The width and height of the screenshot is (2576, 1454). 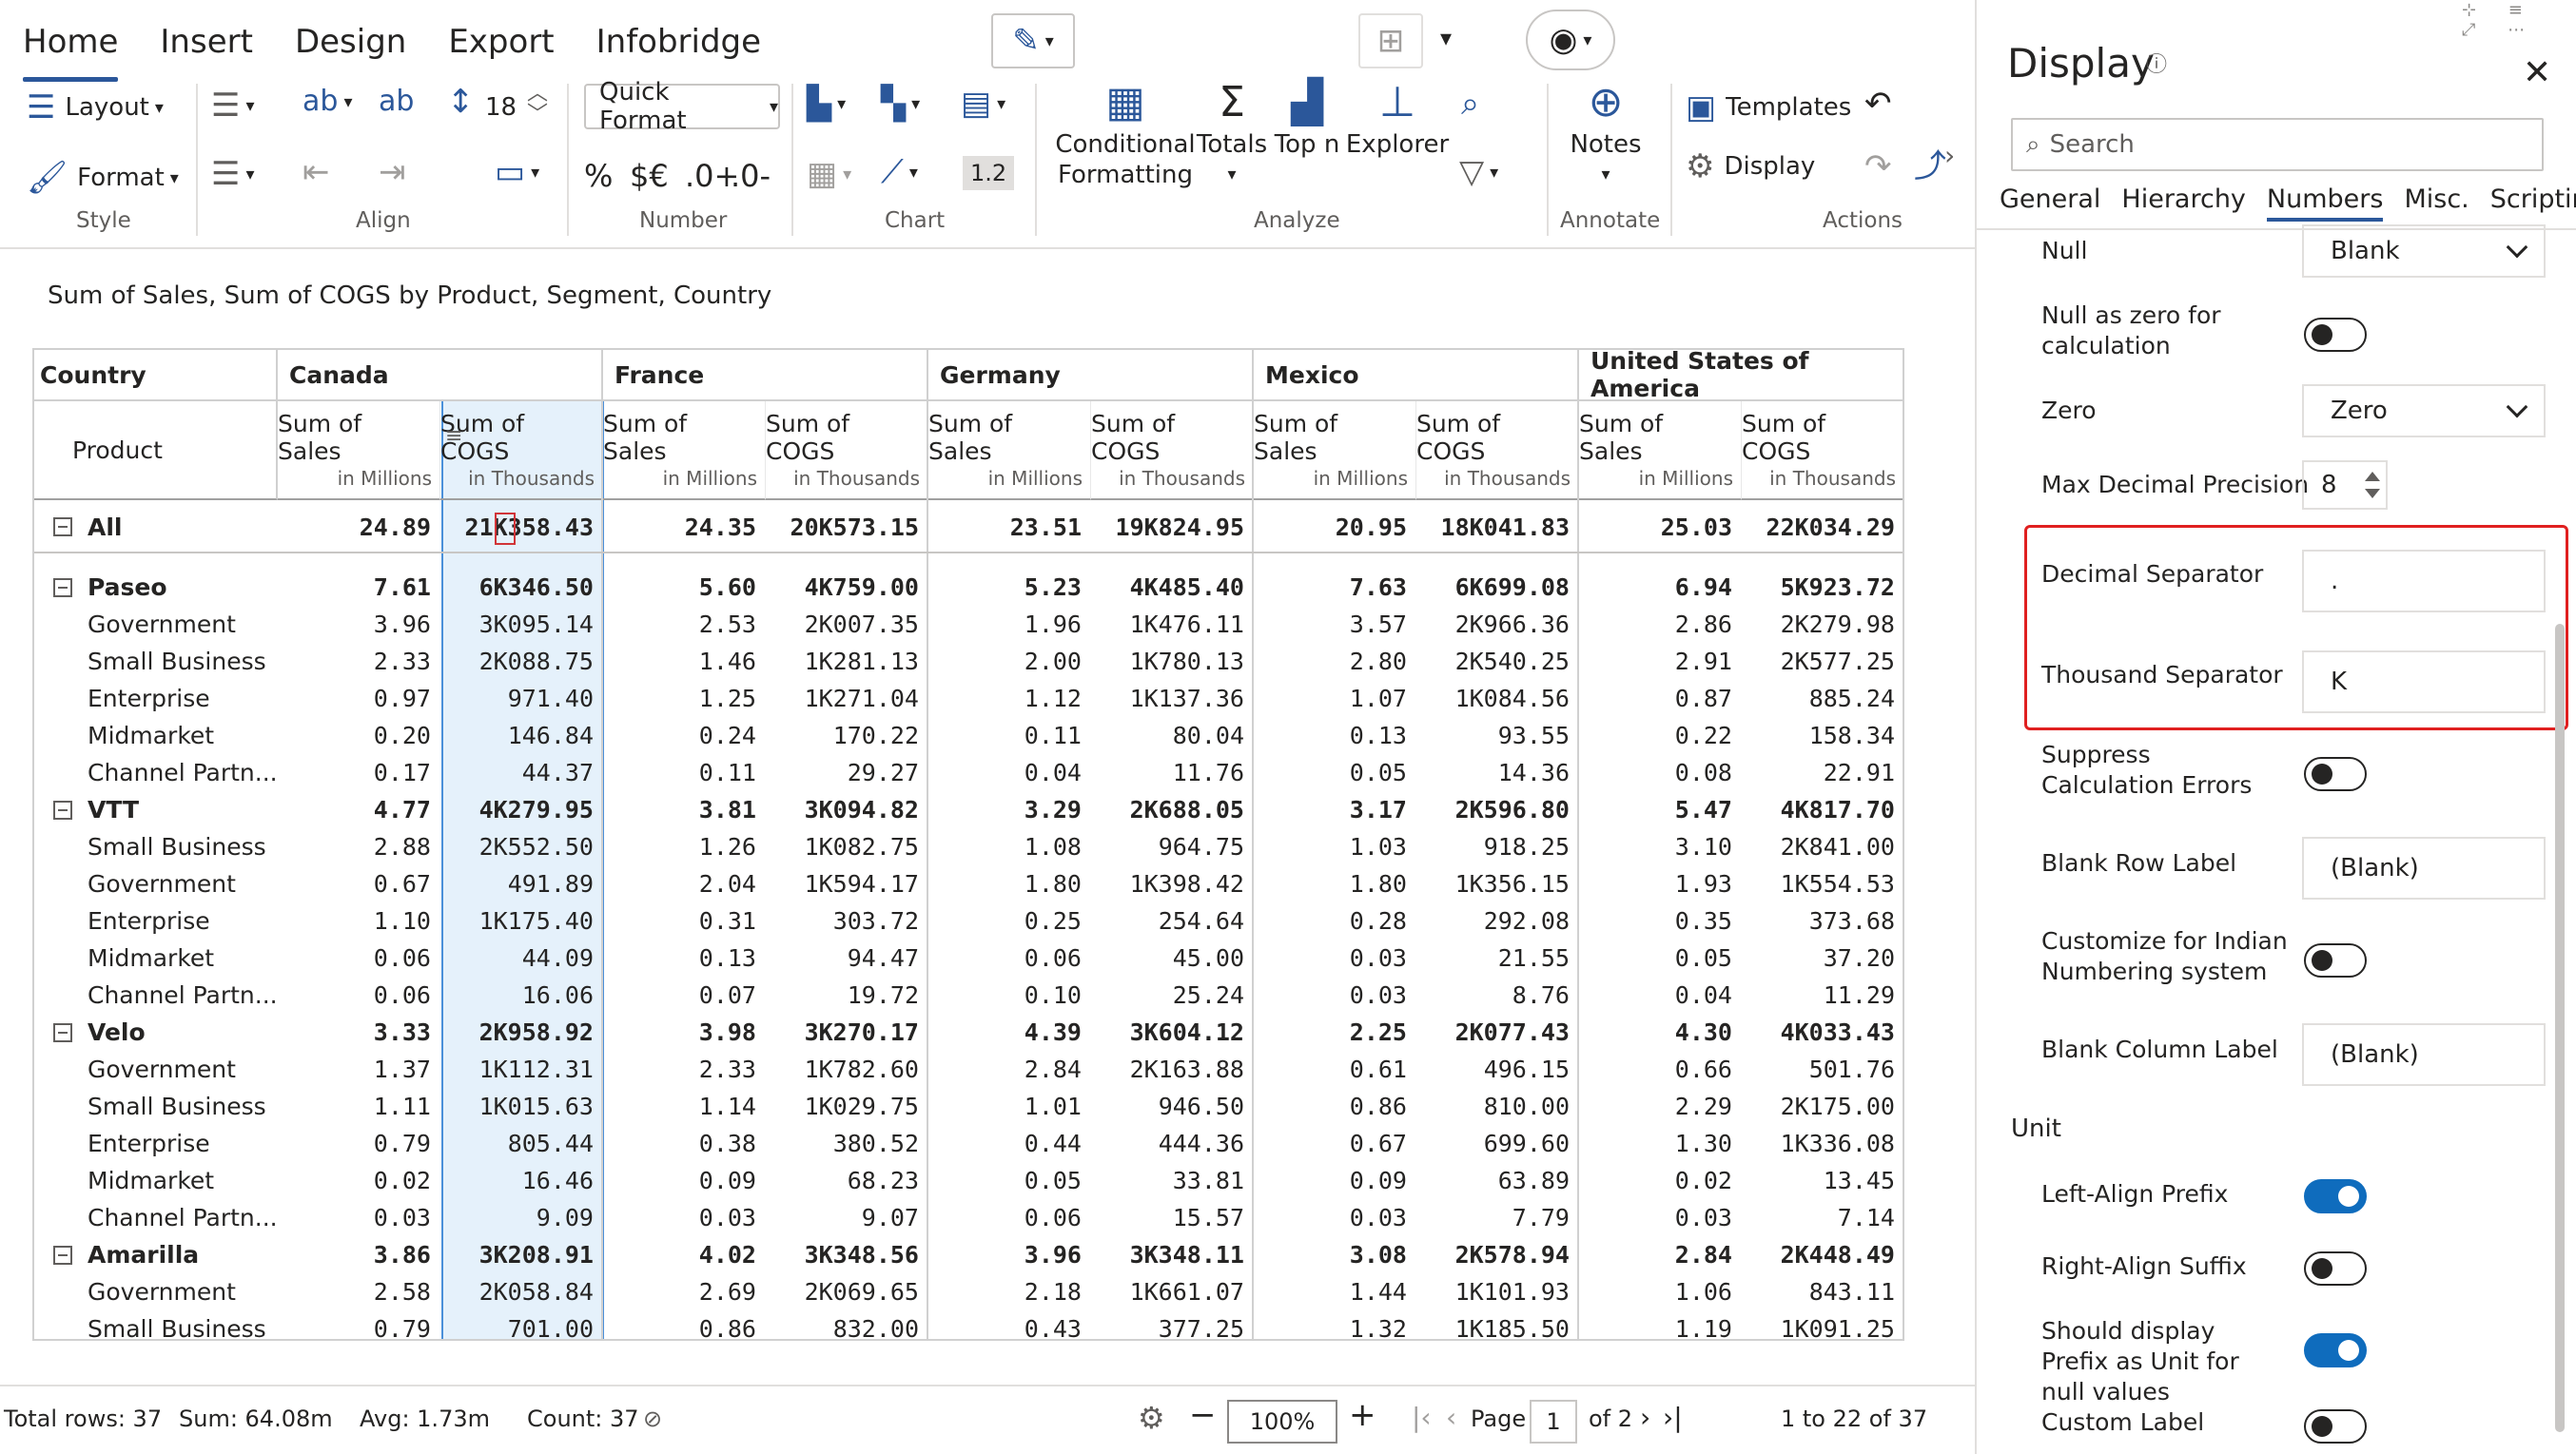 What do you see at coordinates (1391, 40) in the screenshot?
I see `insert-visual-button: ⊞` at bounding box center [1391, 40].